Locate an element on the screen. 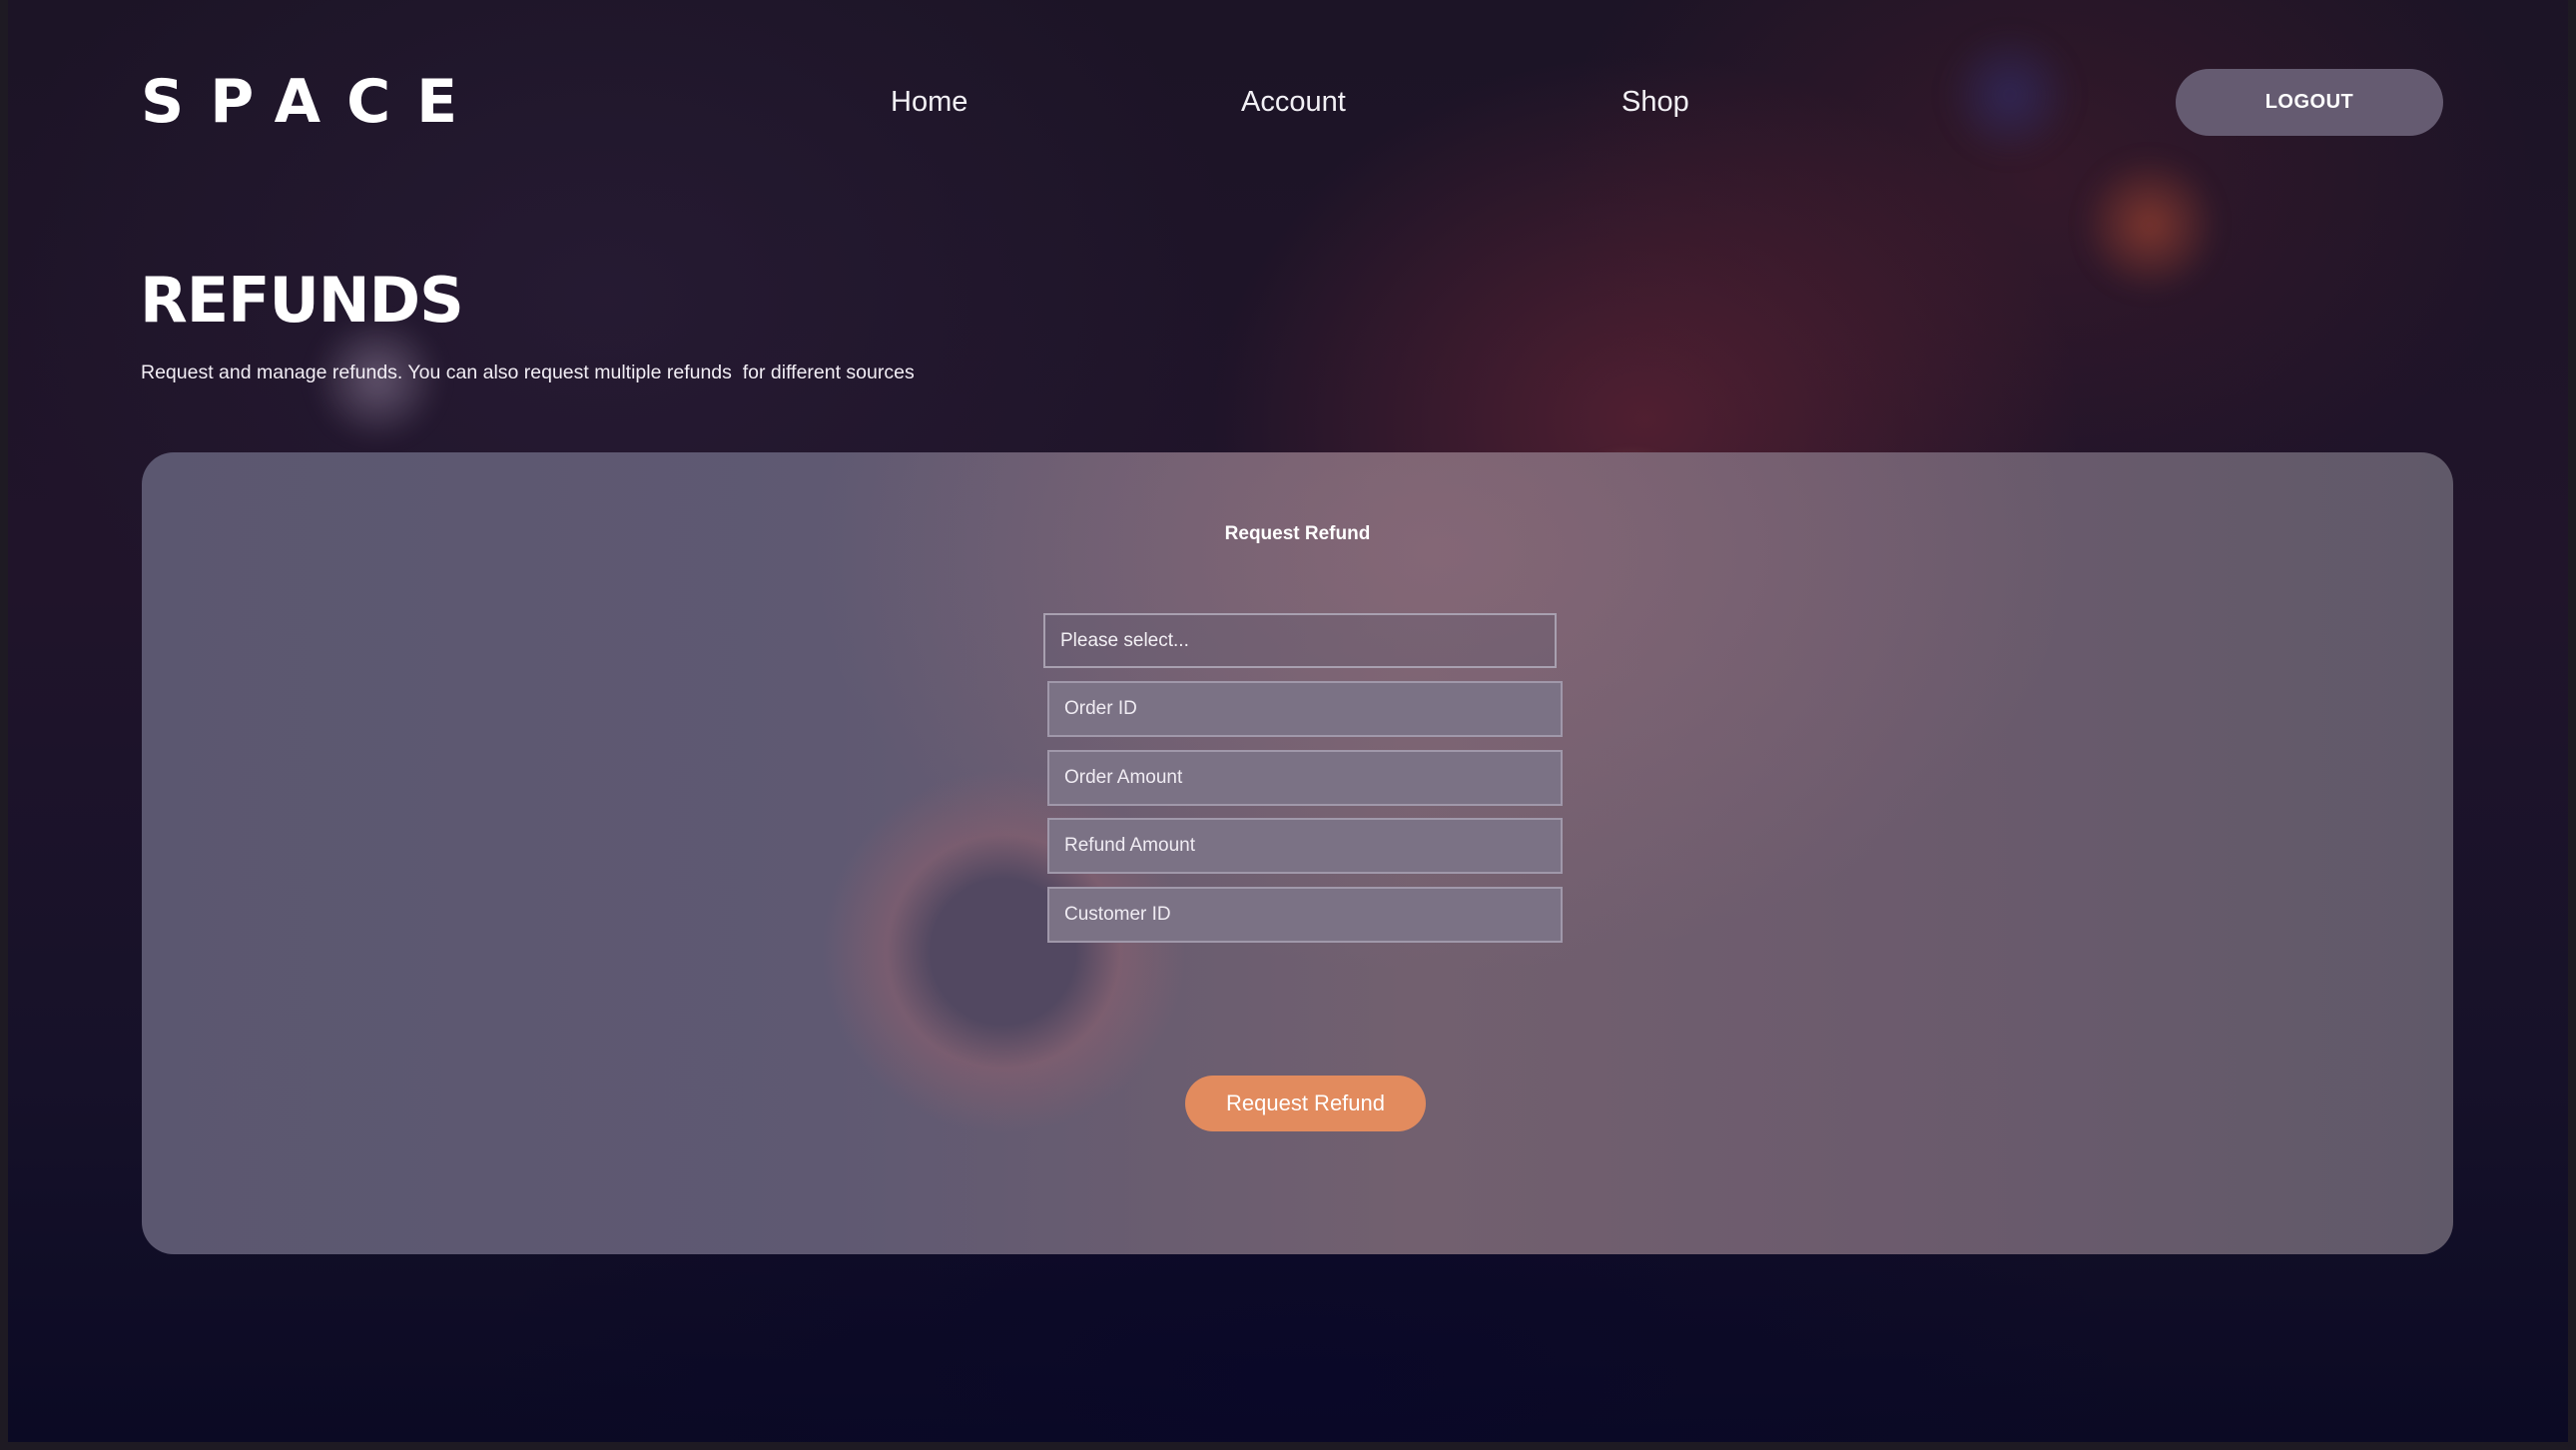 The image size is (2576, 1450). request-refund-button: Request Refund is located at coordinates (1305, 1103).